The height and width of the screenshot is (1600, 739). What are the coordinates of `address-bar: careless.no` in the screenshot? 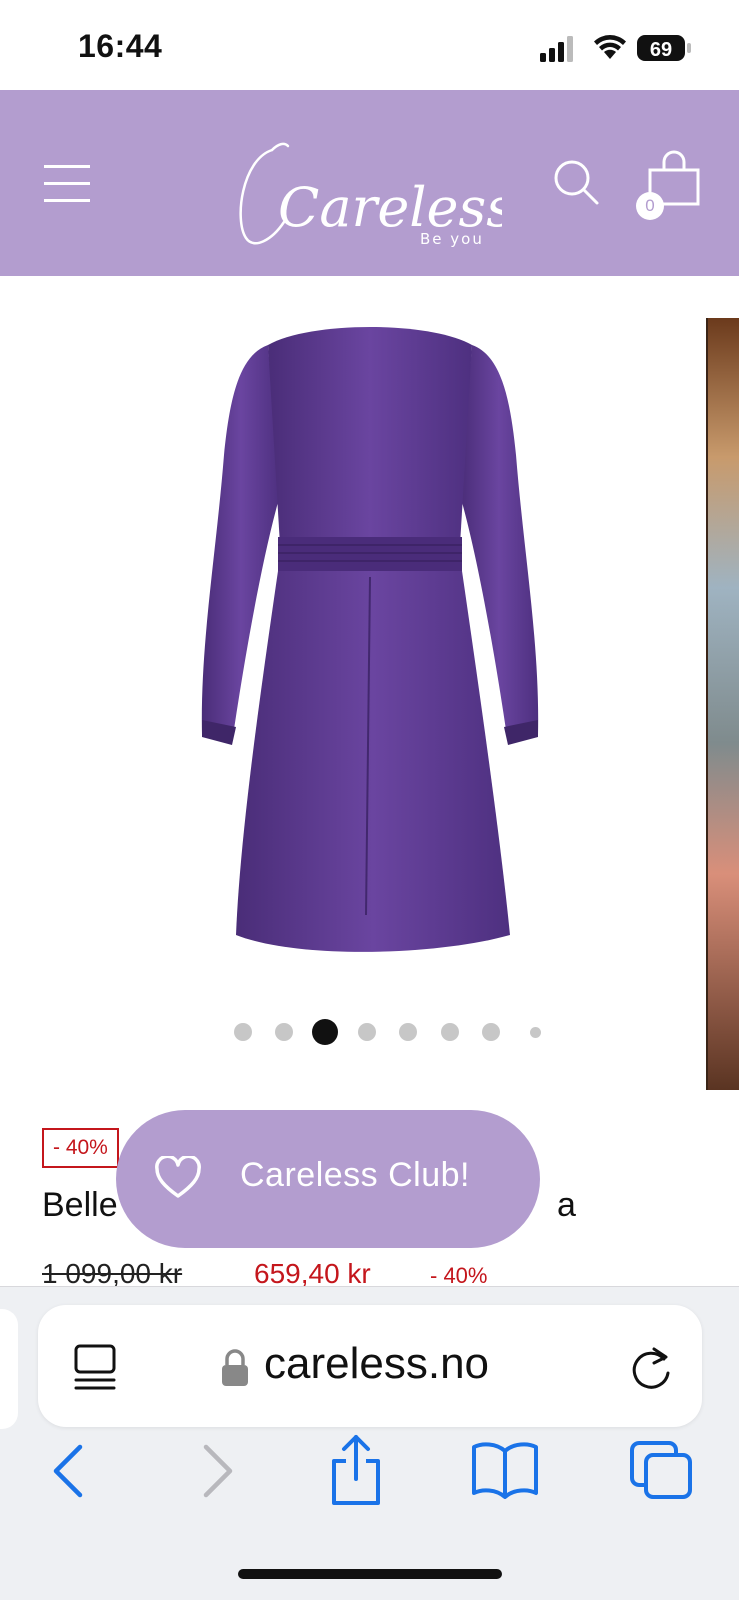 It's located at (370, 1366).